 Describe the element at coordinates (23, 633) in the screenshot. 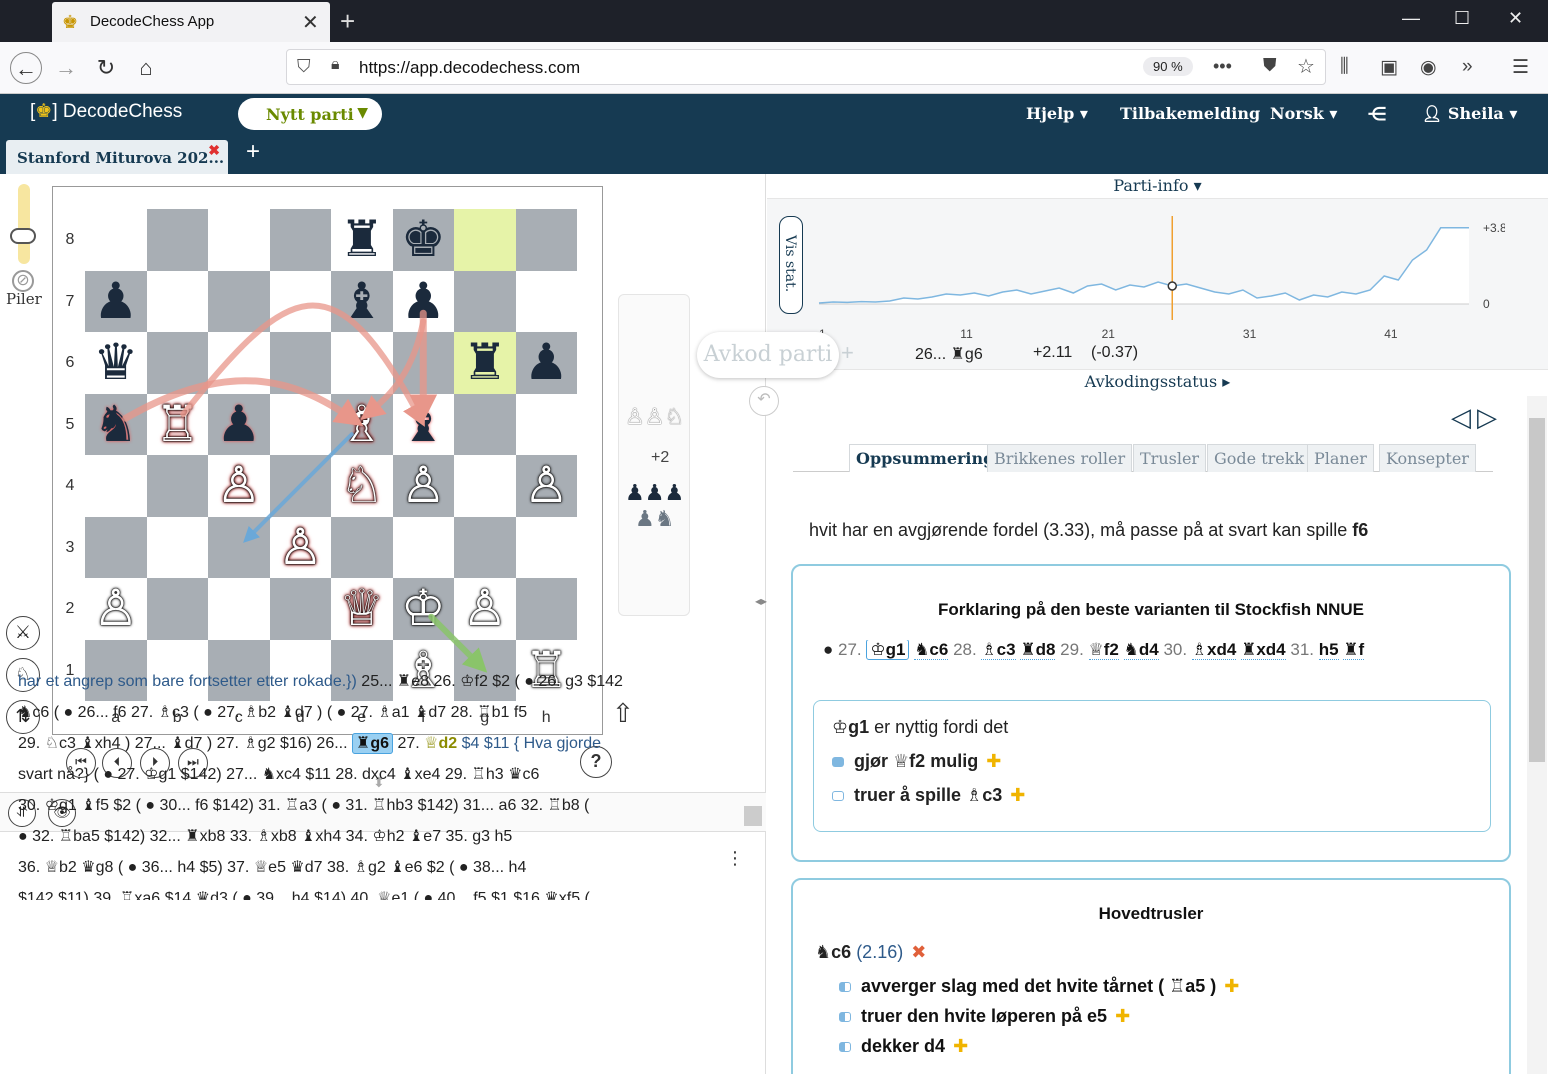

I see `swords-icon: ⚔` at that location.